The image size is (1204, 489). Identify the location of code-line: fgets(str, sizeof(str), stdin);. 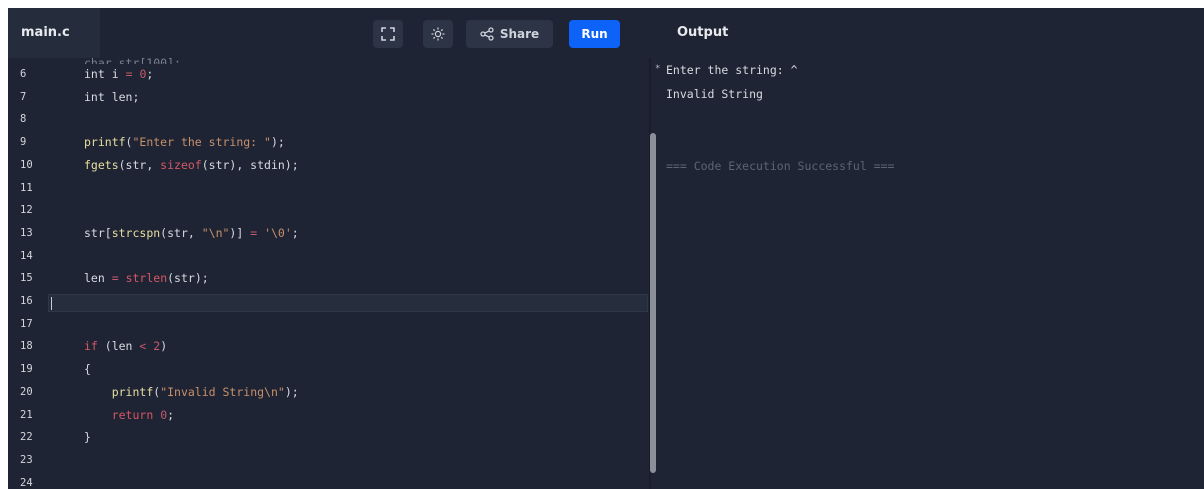
(191, 164).